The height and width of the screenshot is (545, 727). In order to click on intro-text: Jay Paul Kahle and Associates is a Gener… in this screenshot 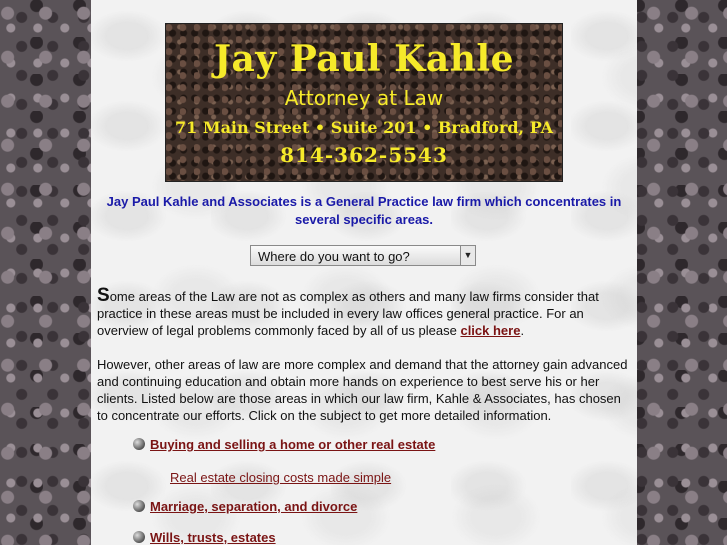, I will do `click(364, 210)`.